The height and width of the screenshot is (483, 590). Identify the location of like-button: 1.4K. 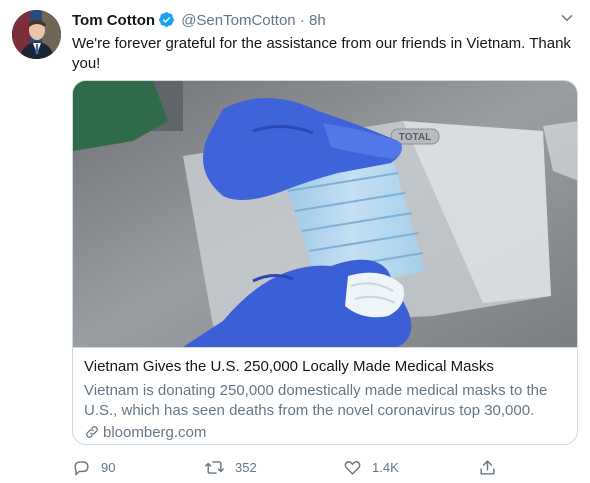
(371, 467).